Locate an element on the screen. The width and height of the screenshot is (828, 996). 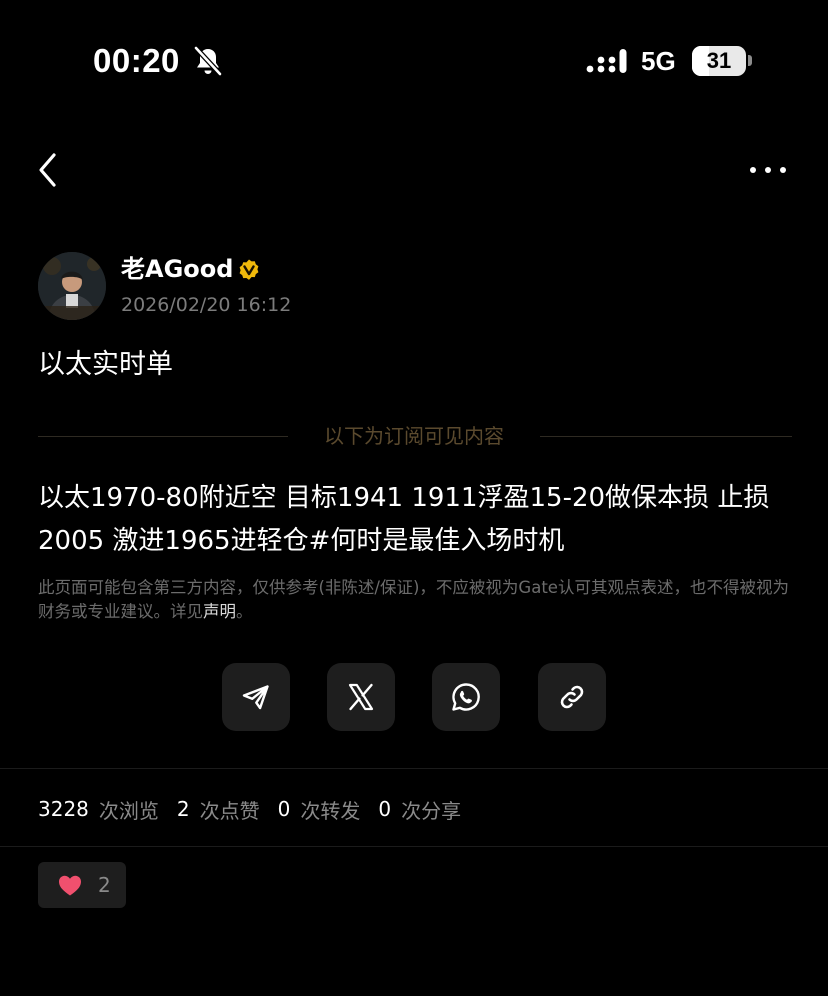
likes-label: 次点赞 is located at coordinates (229, 810).